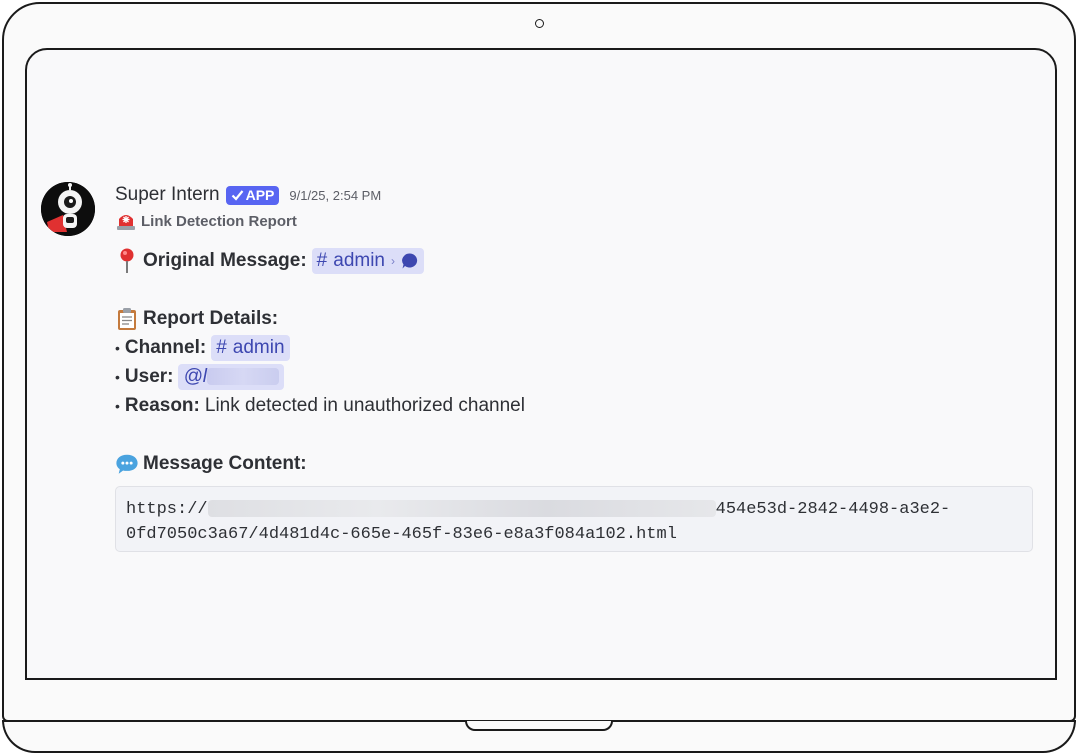 The image size is (1080, 755). What do you see at coordinates (127, 464) in the screenshot?
I see `speech-balloon-icon` at bounding box center [127, 464].